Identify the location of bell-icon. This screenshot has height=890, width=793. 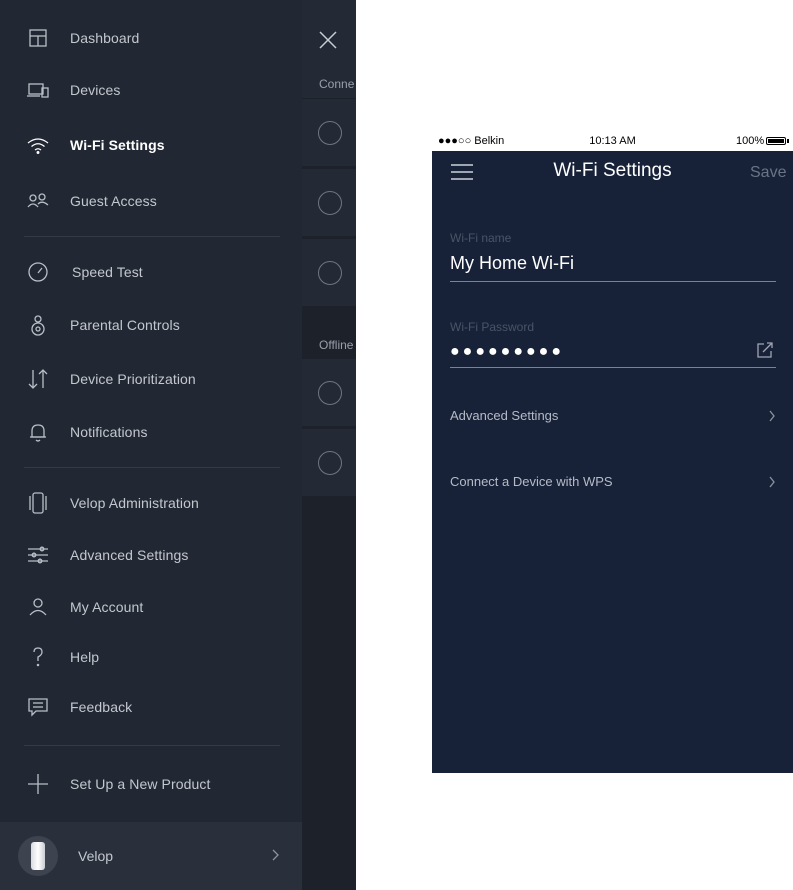
(38, 432).